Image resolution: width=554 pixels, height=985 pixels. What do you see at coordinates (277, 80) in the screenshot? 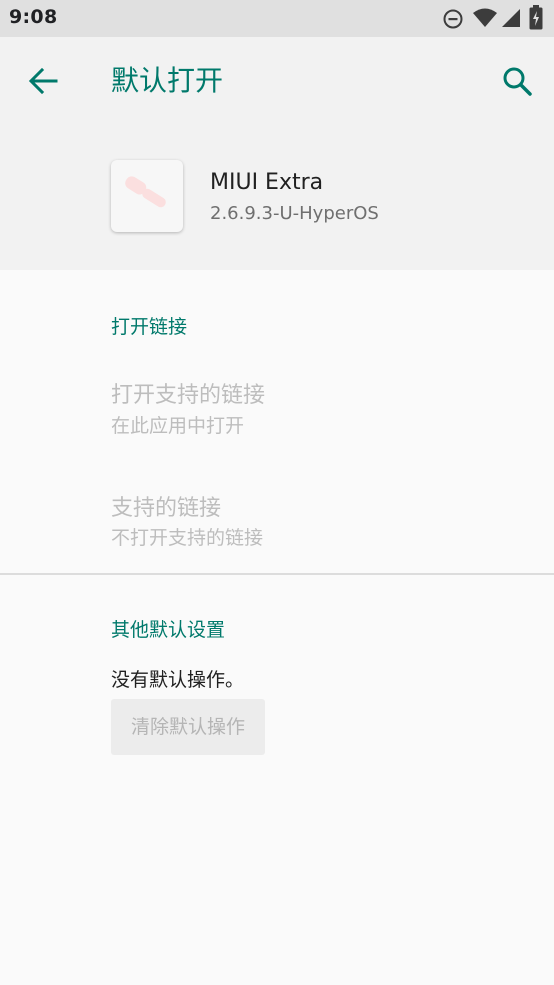
I see `app-bar: 默认打开` at bounding box center [277, 80].